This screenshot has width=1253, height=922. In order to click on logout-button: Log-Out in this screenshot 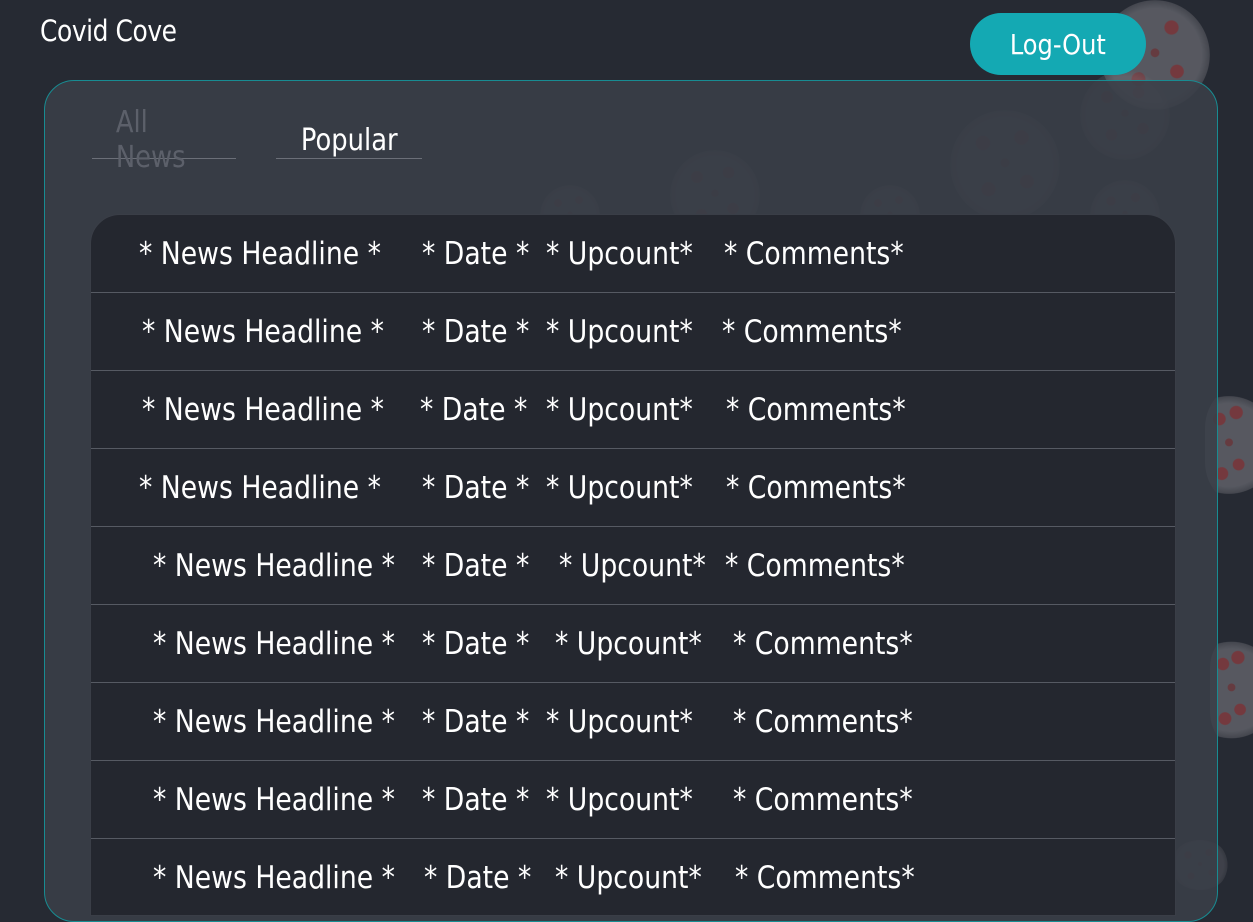, I will do `click(1058, 44)`.